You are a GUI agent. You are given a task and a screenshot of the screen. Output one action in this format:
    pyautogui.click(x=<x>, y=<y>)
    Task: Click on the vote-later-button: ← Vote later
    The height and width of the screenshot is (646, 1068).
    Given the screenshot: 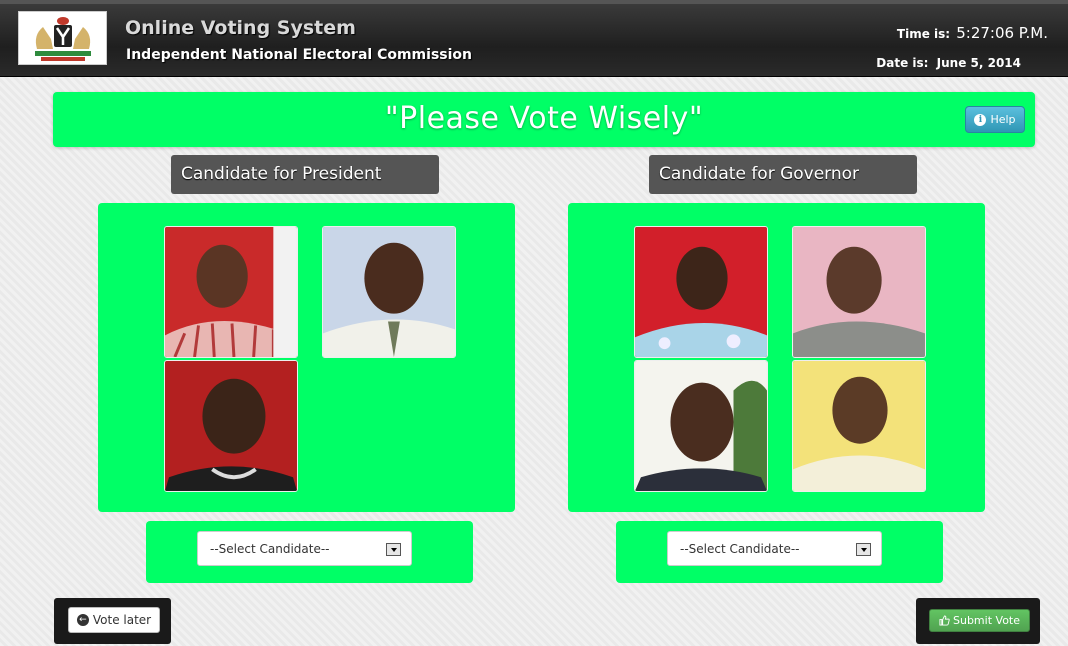 What is the action you would take?
    pyautogui.click(x=114, y=620)
    